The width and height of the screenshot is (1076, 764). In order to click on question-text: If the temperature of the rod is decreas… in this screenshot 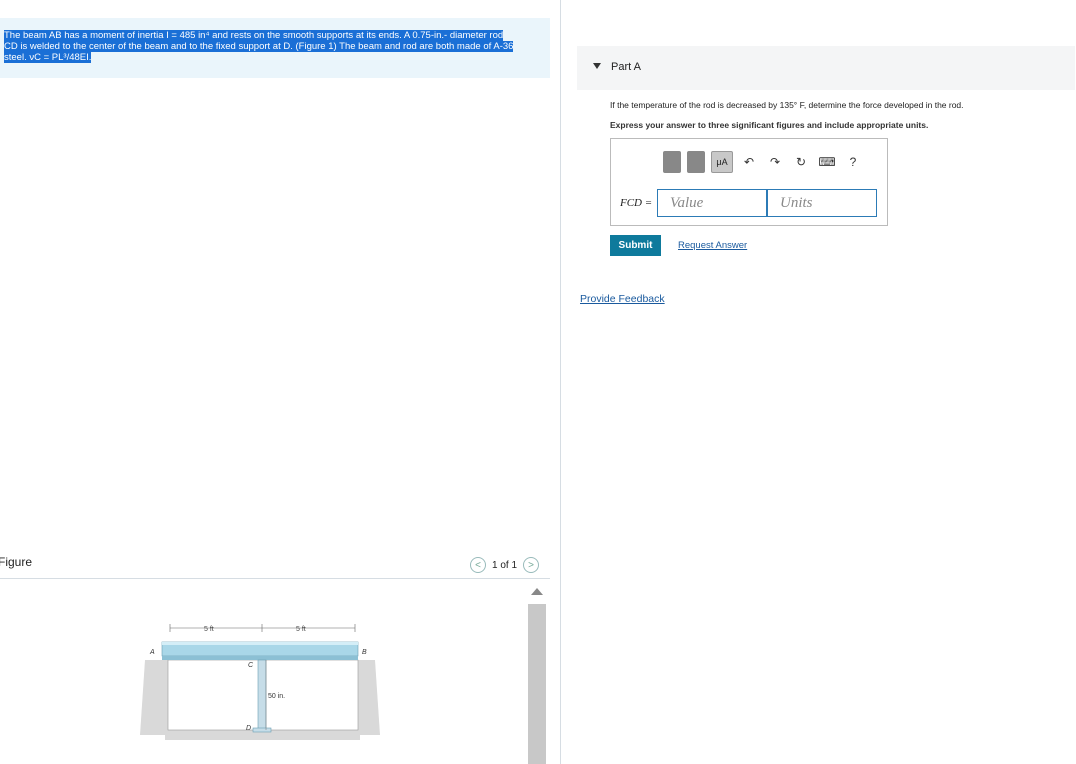, I will do `click(787, 105)`.